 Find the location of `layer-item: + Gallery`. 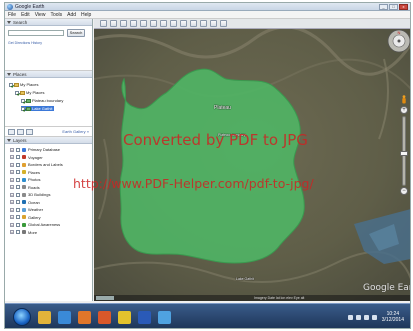

layer-item: + Gallery is located at coordinates (25, 217).